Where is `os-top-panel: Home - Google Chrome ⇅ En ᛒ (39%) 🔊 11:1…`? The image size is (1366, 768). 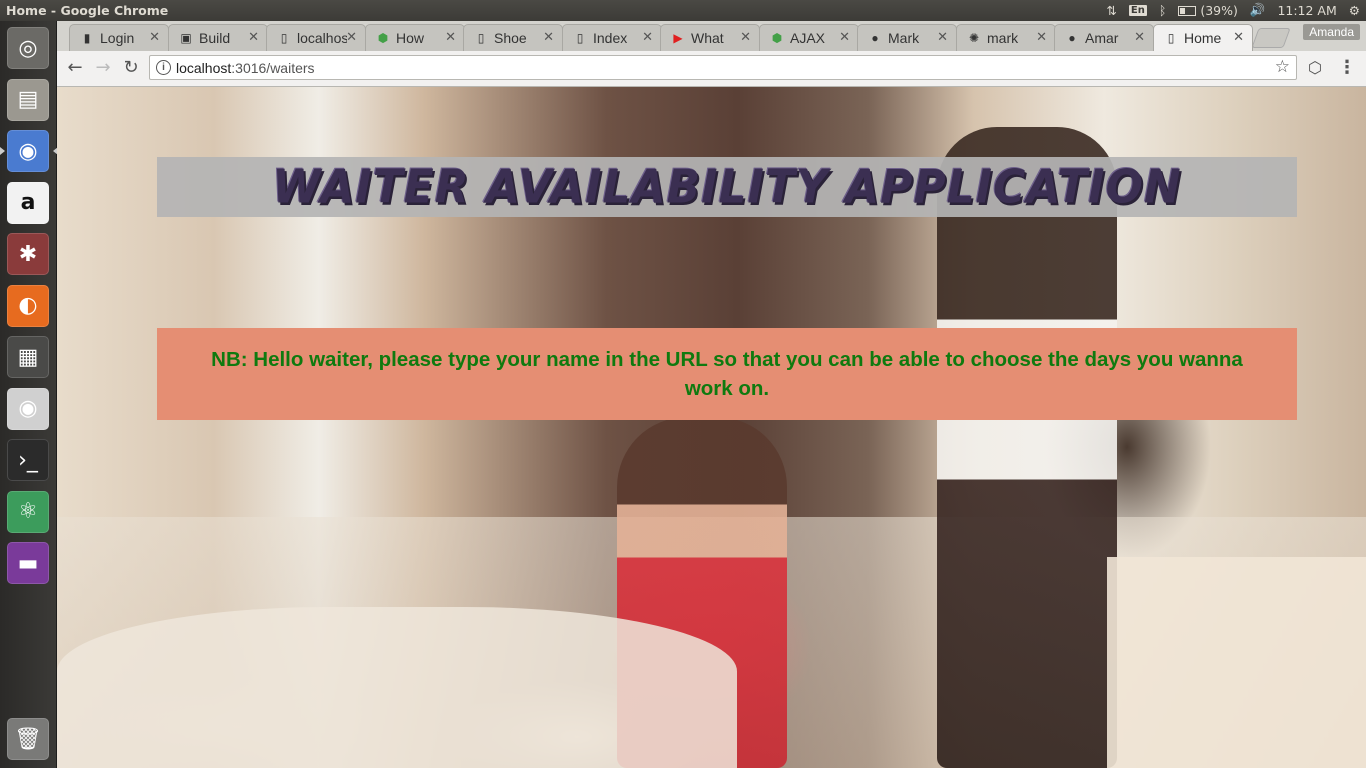 os-top-panel: Home - Google Chrome ⇅ En ᛒ (39%) 🔊 11:1… is located at coordinates (683, 10).